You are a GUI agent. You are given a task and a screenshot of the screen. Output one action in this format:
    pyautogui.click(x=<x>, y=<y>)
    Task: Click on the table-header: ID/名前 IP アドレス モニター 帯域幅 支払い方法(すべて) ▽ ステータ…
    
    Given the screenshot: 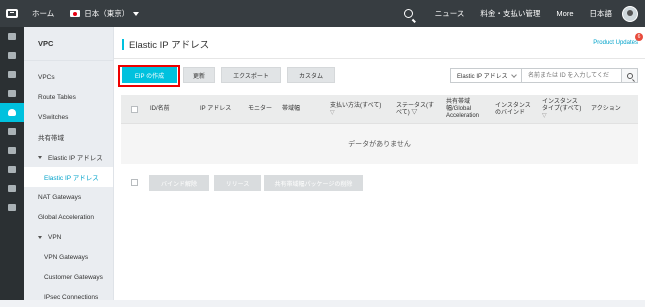 What is the action you would take?
    pyautogui.click(x=379, y=109)
    